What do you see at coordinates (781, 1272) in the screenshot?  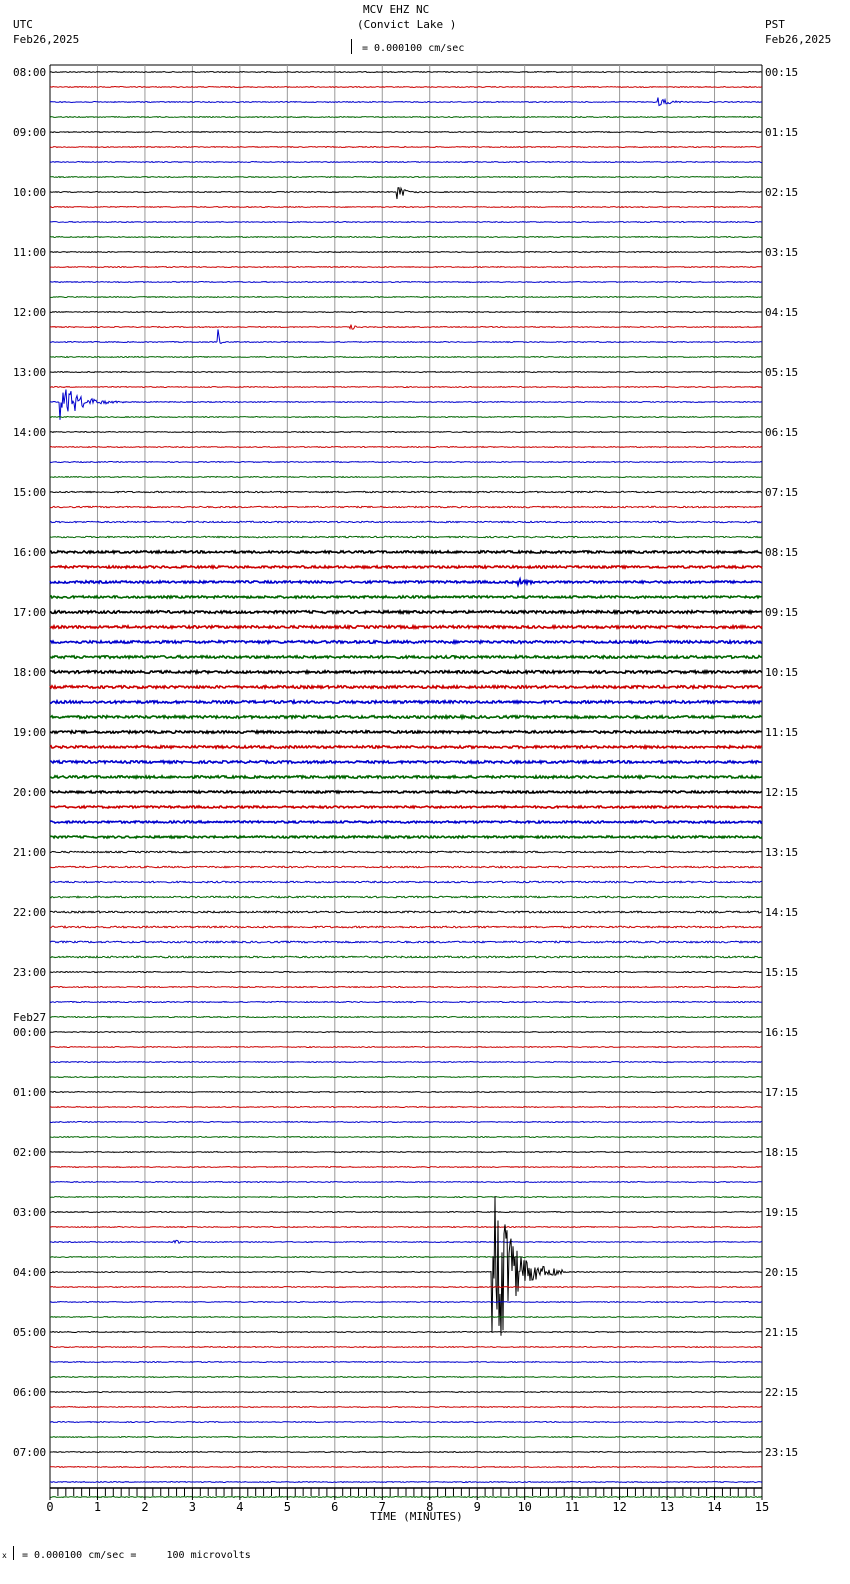 I see `pst-hour-label: 20:15` at bounding box center [781, 1272].